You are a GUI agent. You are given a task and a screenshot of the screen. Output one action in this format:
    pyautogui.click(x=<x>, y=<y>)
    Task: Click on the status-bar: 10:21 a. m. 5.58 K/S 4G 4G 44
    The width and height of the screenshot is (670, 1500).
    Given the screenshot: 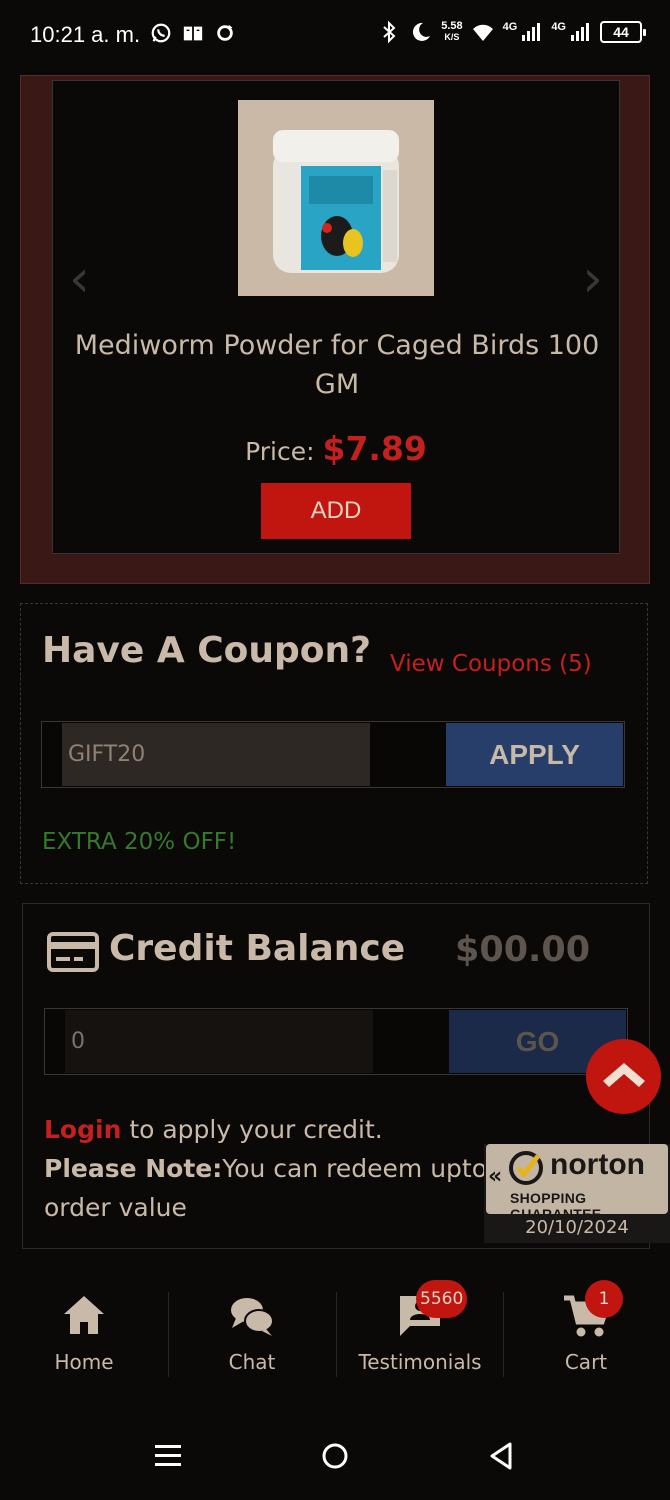 What is the action you would take?
    pyautogui.click(x=335, y=37)
    